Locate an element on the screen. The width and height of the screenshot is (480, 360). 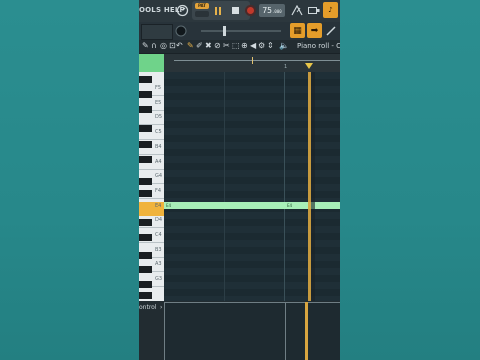
snap-icon: ⊡ is located at coordinates (172, 45).